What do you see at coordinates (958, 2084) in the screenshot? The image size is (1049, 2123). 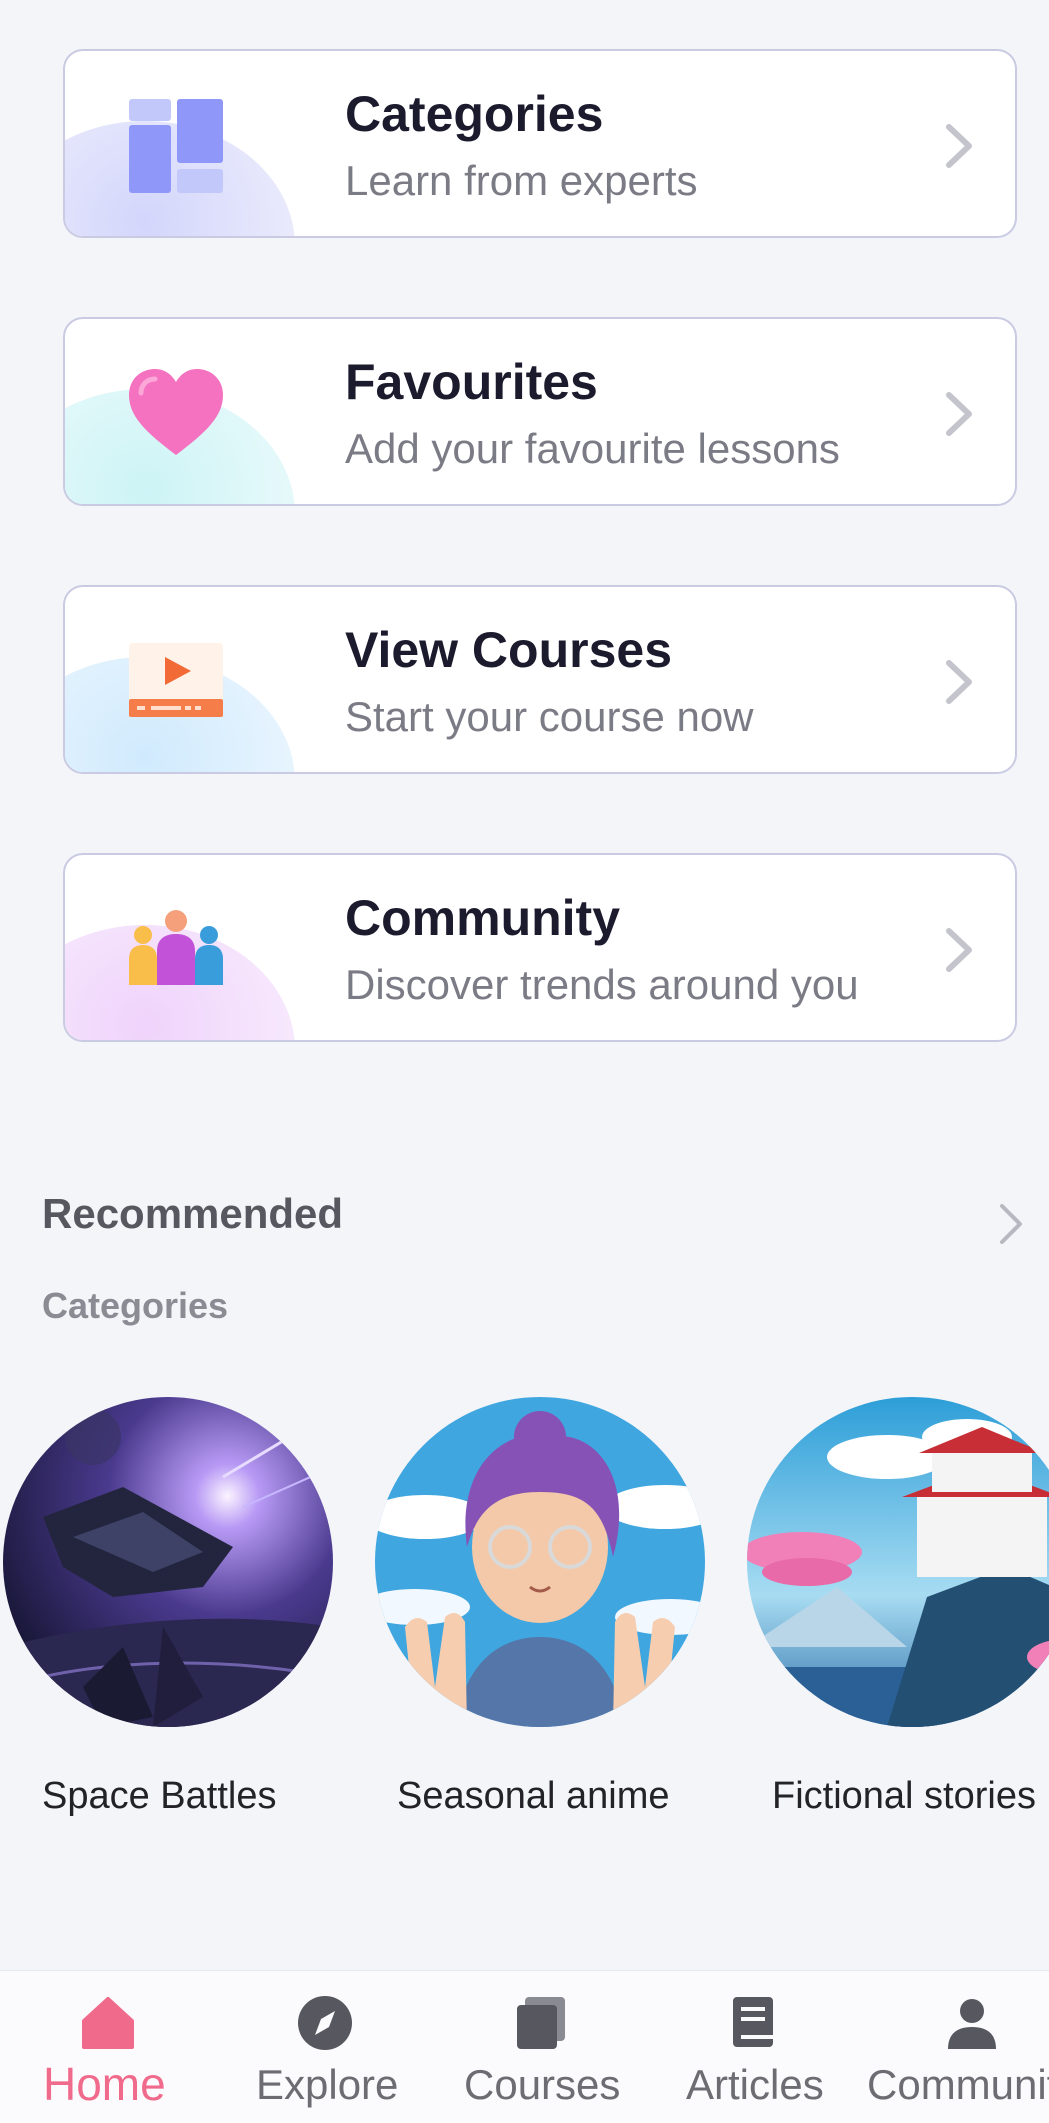 I see `nav-label: Community` at bounding box center [958, 2084].